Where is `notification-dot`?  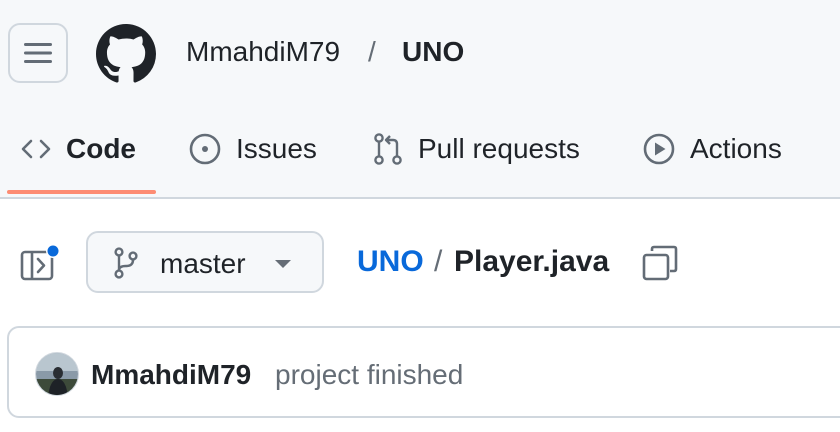
notification-dot is located at coordinates (53, 251).